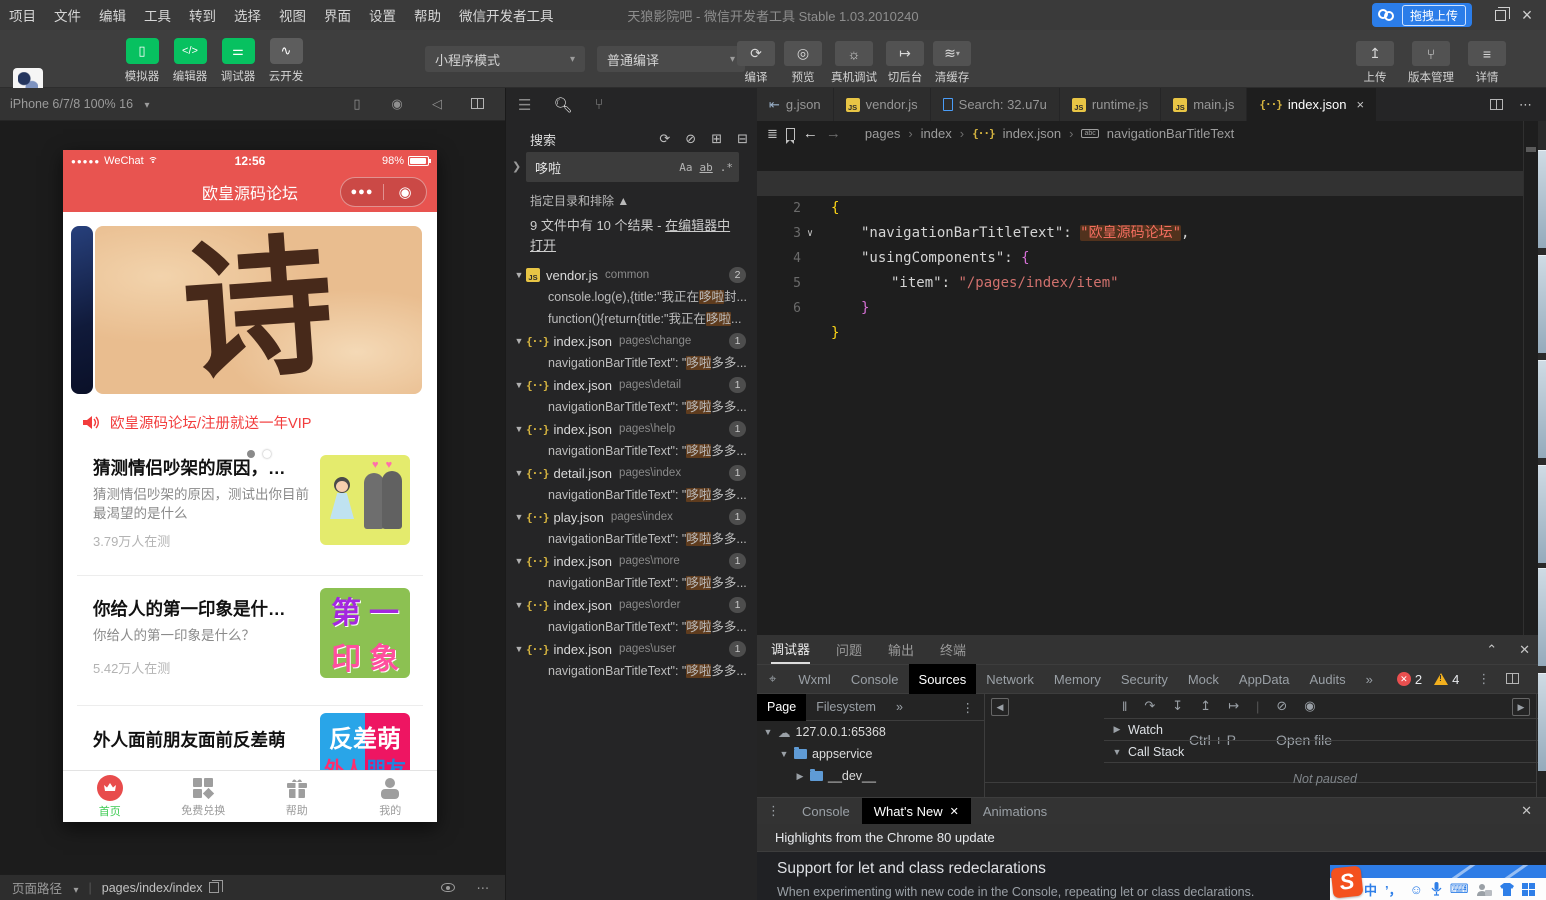  What do you see at coordinates (1421, 15) in the screenshot?
I see `drag-upload-button: 拖拽上传` at bounding box center [1421, 15].